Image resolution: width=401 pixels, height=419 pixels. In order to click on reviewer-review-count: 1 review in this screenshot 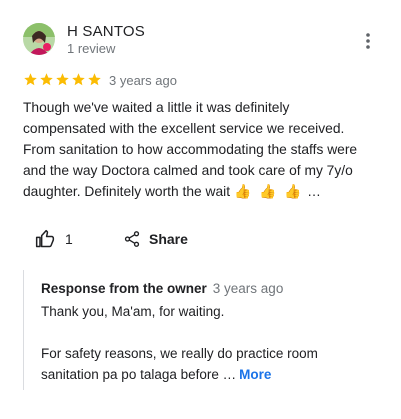, I will do `click(91, 48)`.